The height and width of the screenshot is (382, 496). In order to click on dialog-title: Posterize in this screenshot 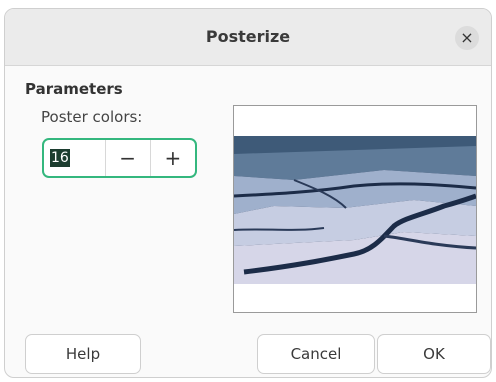, I will do `click(248, 36)`.